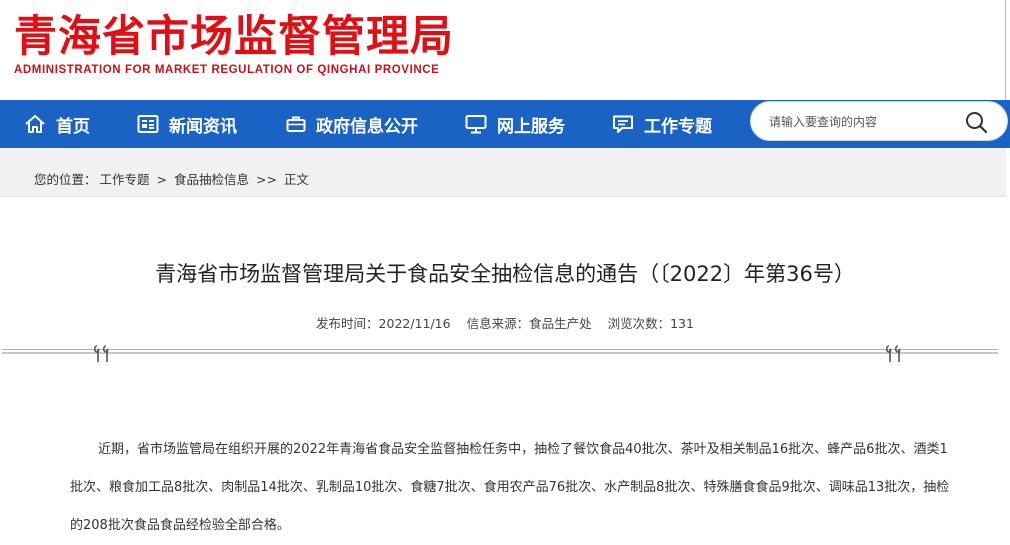  What do you see at coordinates (296, 124) in the screenshot?
I see `briefcase-icon` at bounding box center [296, 124].